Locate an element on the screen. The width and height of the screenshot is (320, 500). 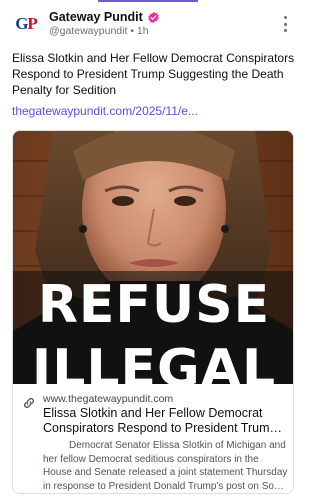
post-timestamp: 1h is located at coordinates (143, 31).